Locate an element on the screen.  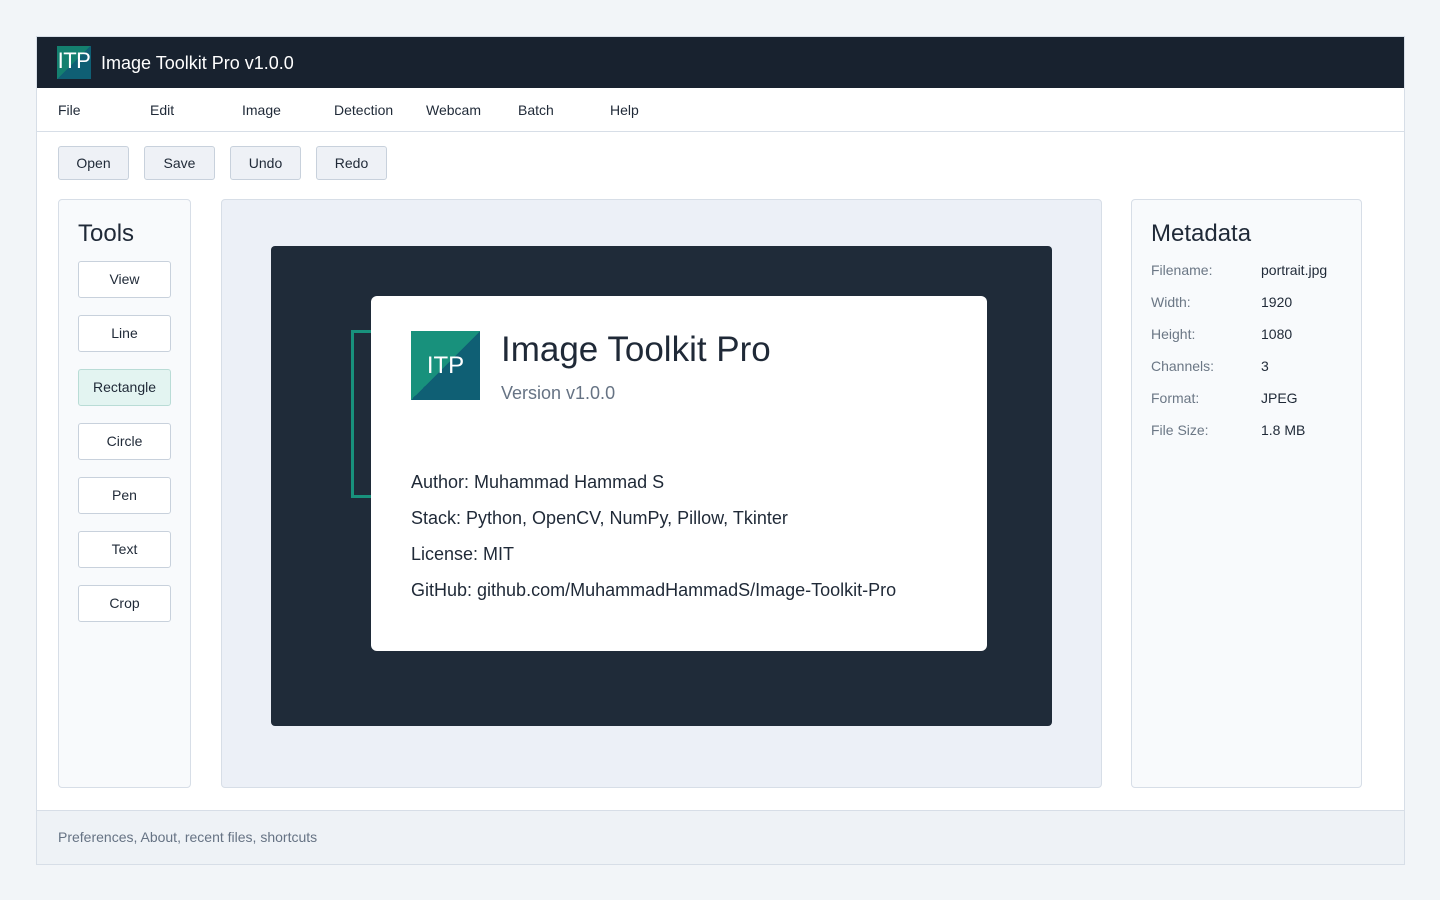
menu-batch: Batch is located at coordinates (536, 110).